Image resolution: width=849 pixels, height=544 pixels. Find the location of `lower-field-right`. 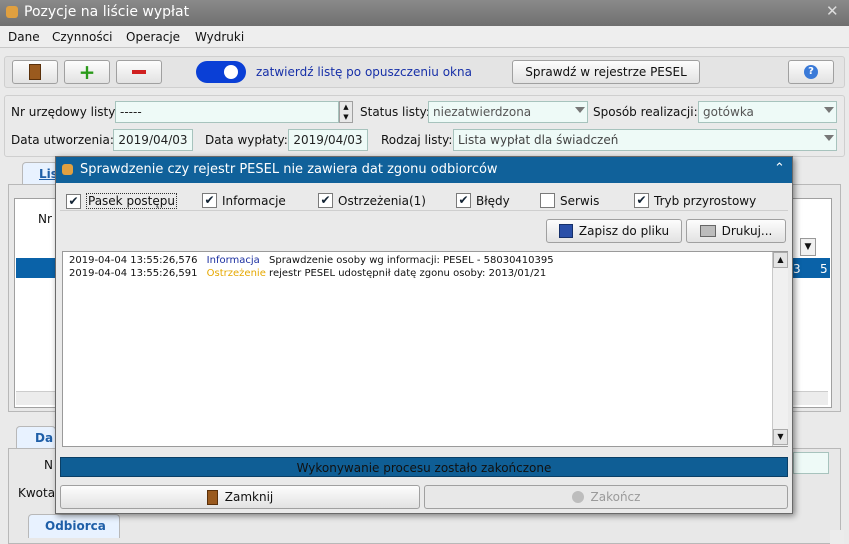

lower-field-right is located at coordinates (811, 463).